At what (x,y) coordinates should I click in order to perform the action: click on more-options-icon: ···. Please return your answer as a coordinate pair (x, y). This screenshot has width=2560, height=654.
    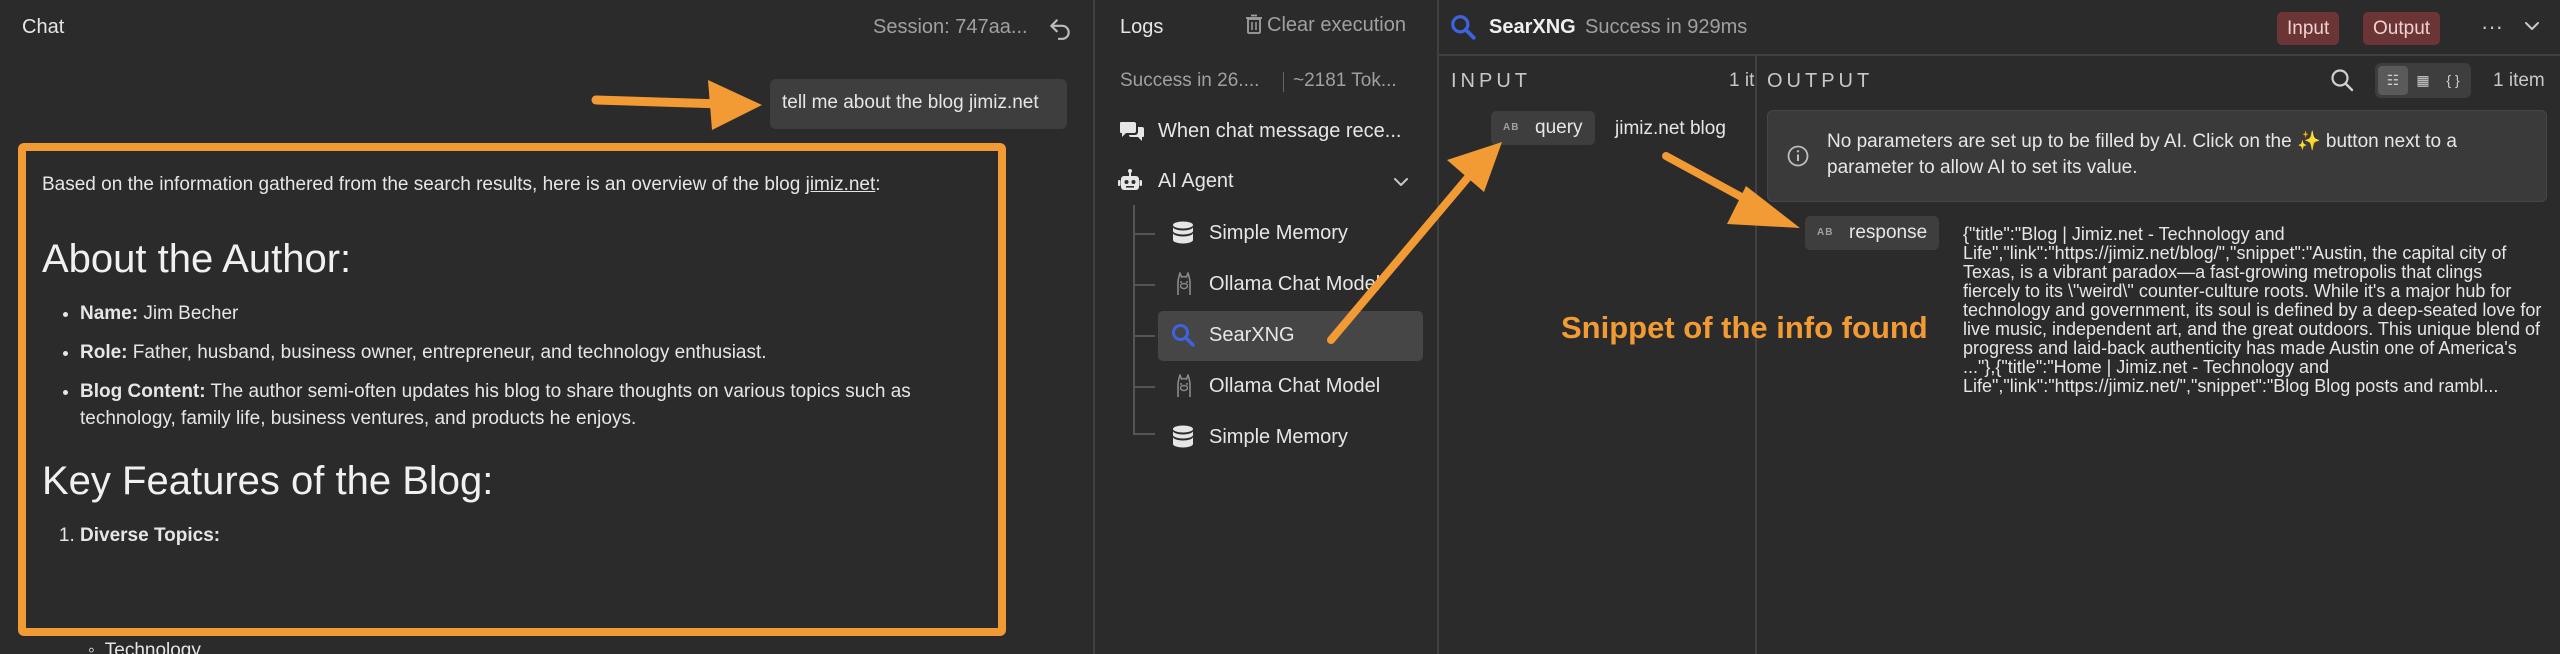
    Looking at the image, I should click on (2494, 27).